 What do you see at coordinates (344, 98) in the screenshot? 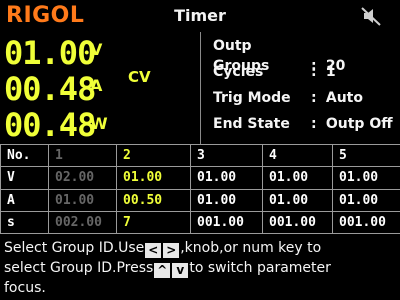
I see `setting-value: Auto` at bounding box center [344, 98].